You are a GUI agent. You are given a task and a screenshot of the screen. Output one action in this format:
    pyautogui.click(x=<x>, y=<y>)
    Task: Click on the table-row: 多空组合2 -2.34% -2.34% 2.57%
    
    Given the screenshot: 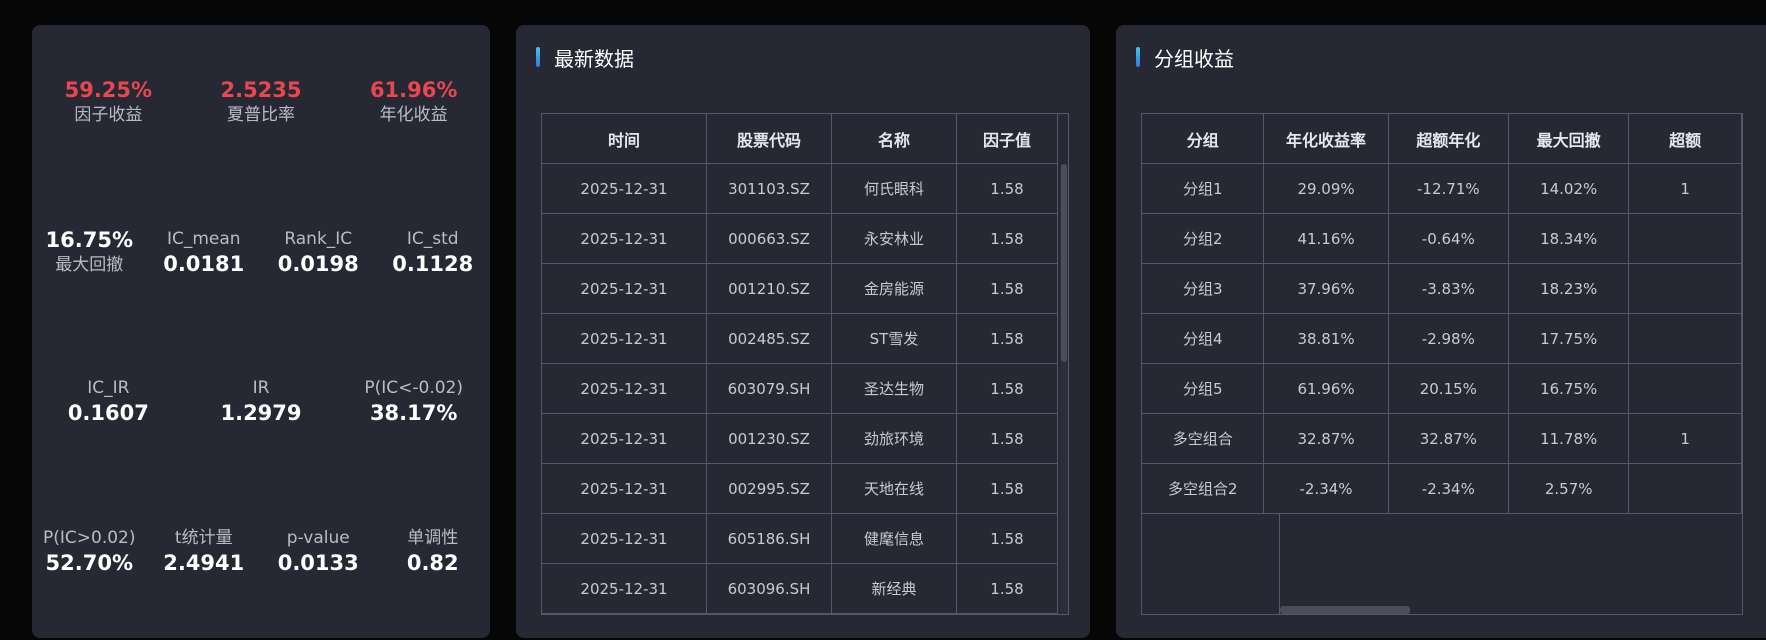 What is the action you would take?
    pyautogui.click(x=1442, y=488)
    